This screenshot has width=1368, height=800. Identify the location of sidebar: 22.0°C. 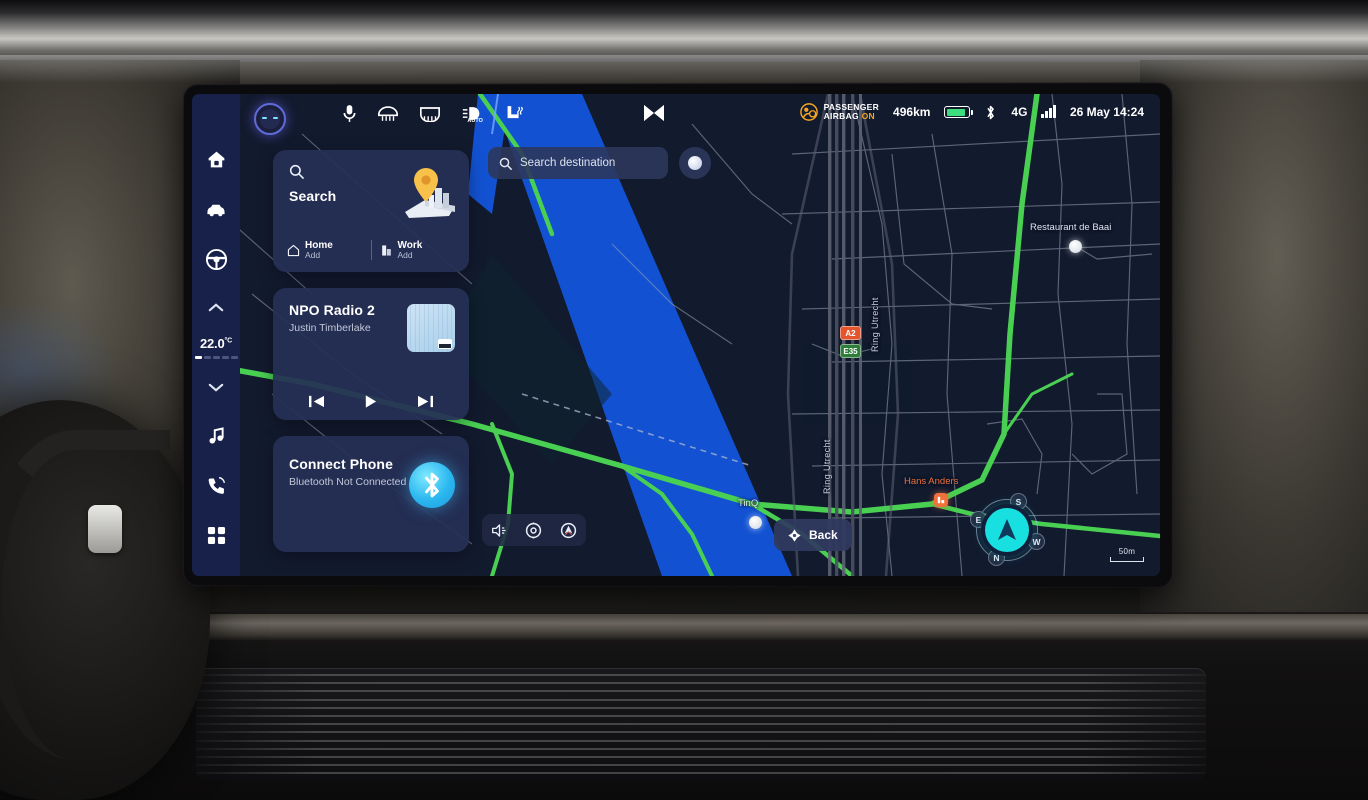
(216, 335).